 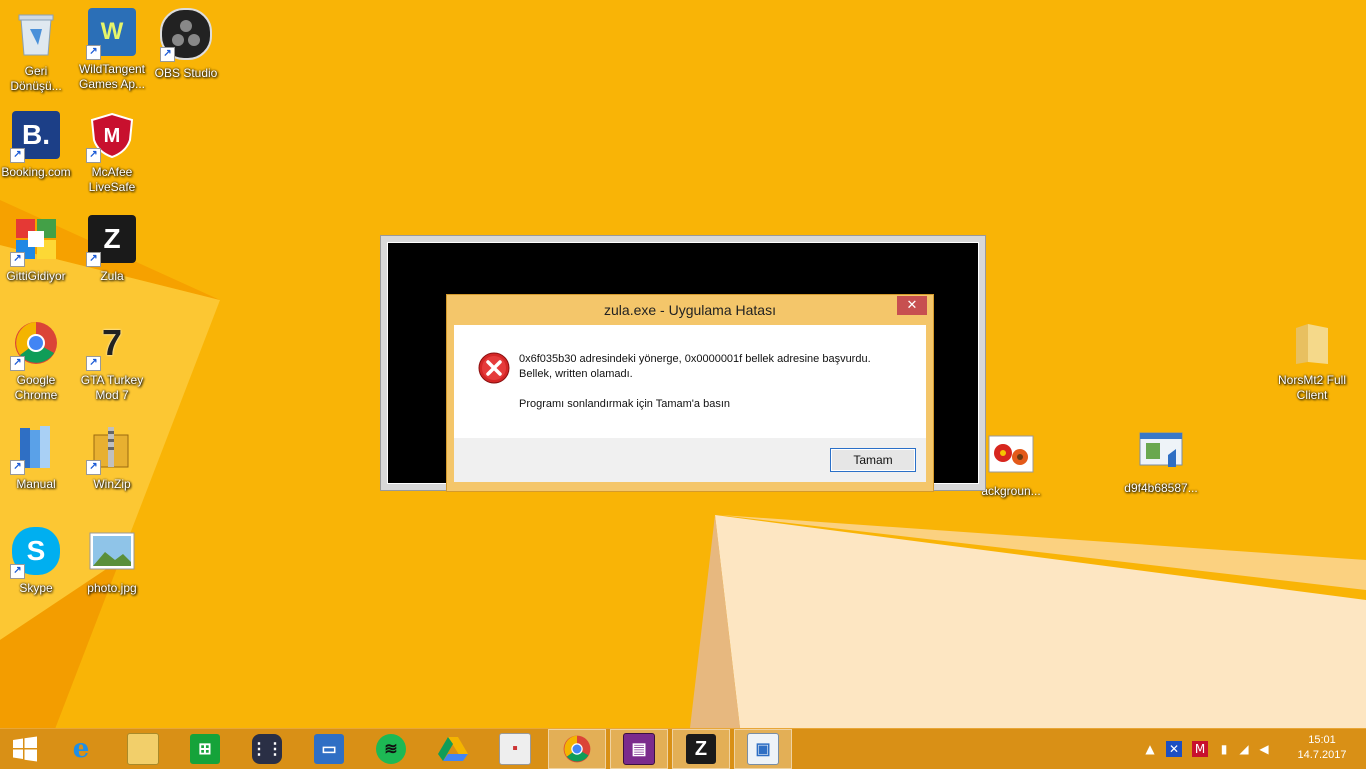 What do you see at coordinates (494, 368) in the screenshot?
I see `error-icon` at bounding box center [494, 368].